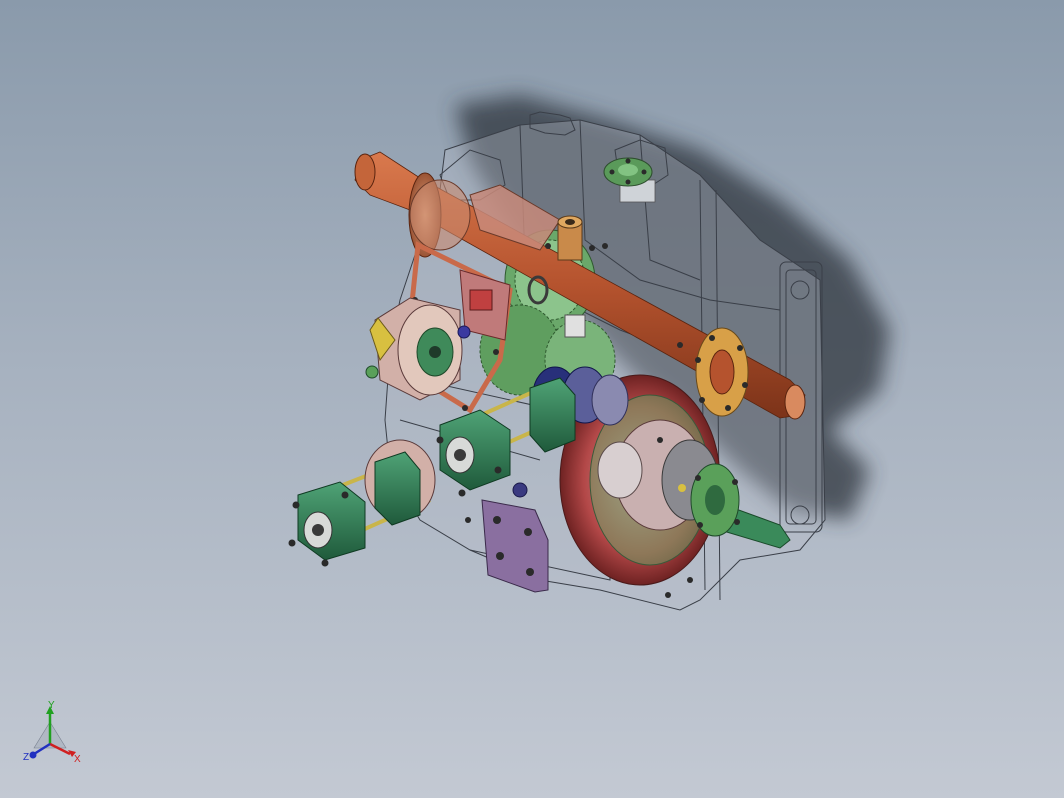 This screenshot has height=798, width=1064. Describe the element at coordinates (722, 372) in the screenshot. I see `right-shaft-flange` at that location.